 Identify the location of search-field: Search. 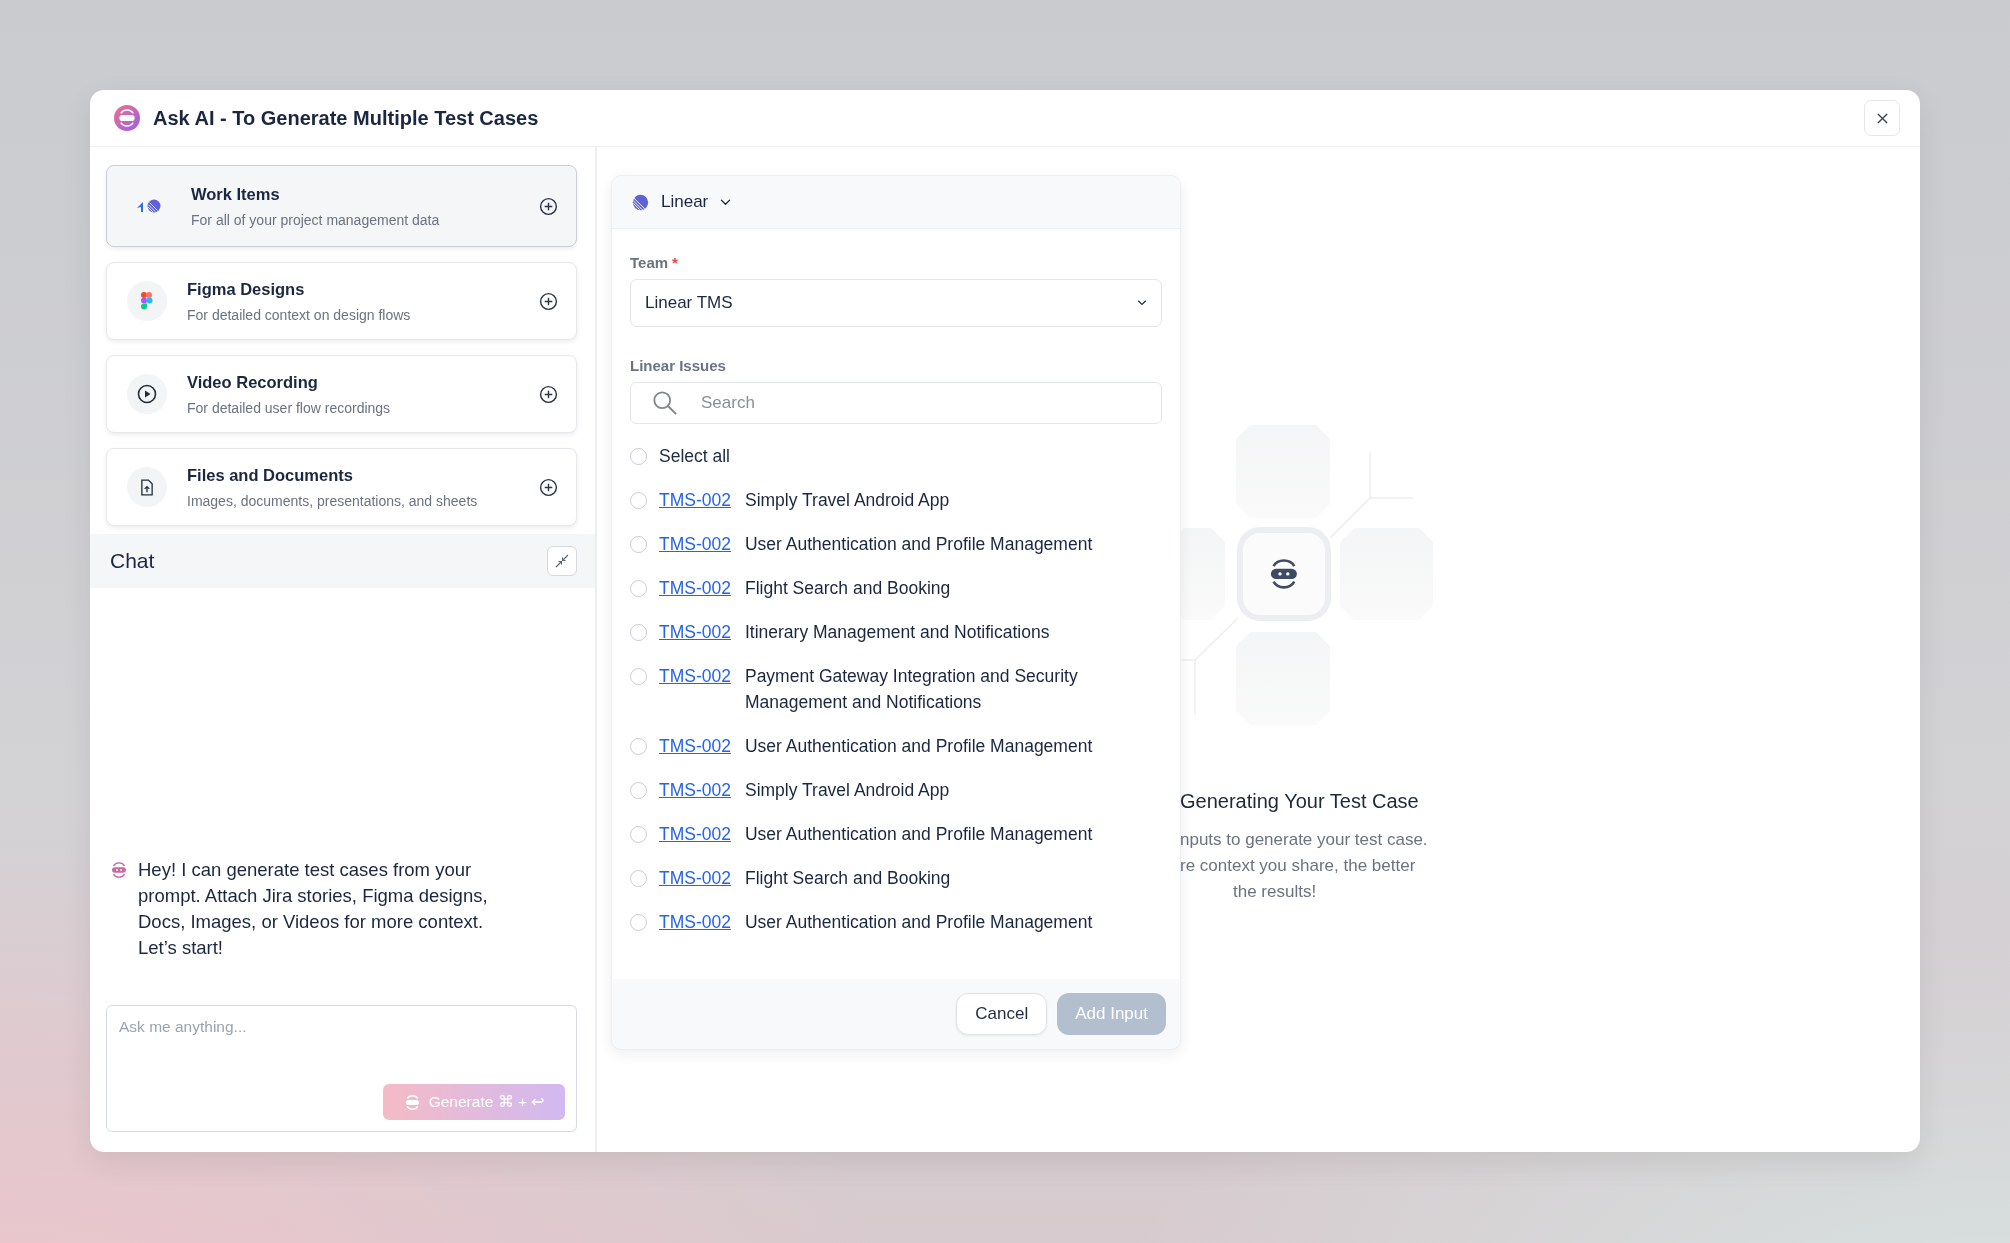
(896, 403).